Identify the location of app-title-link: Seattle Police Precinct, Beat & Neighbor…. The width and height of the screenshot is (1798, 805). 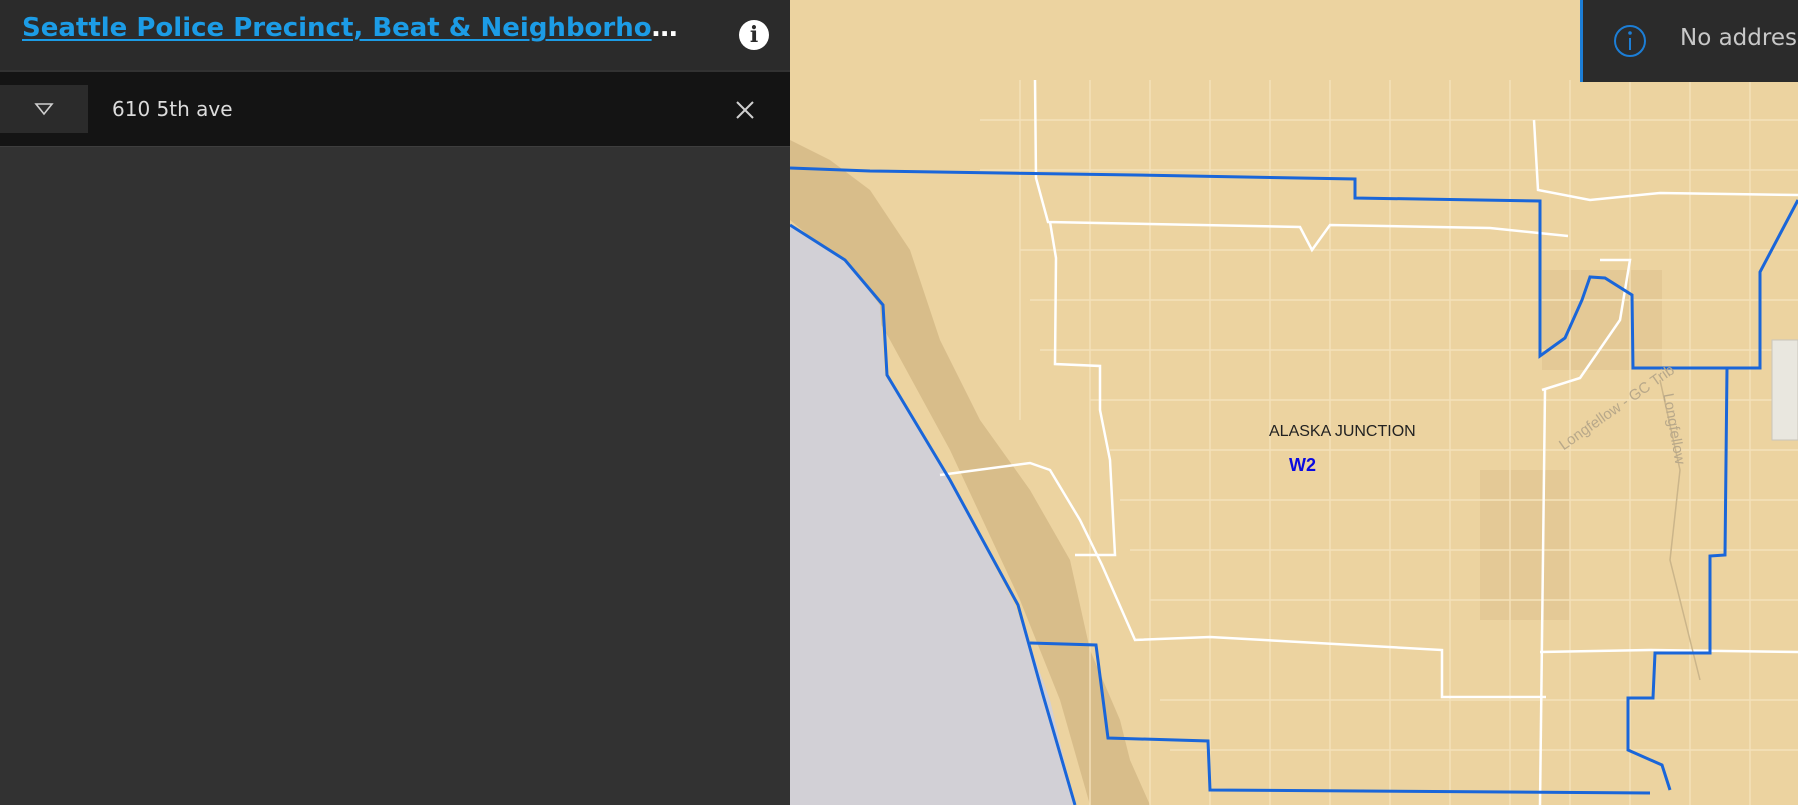
(356, 28).